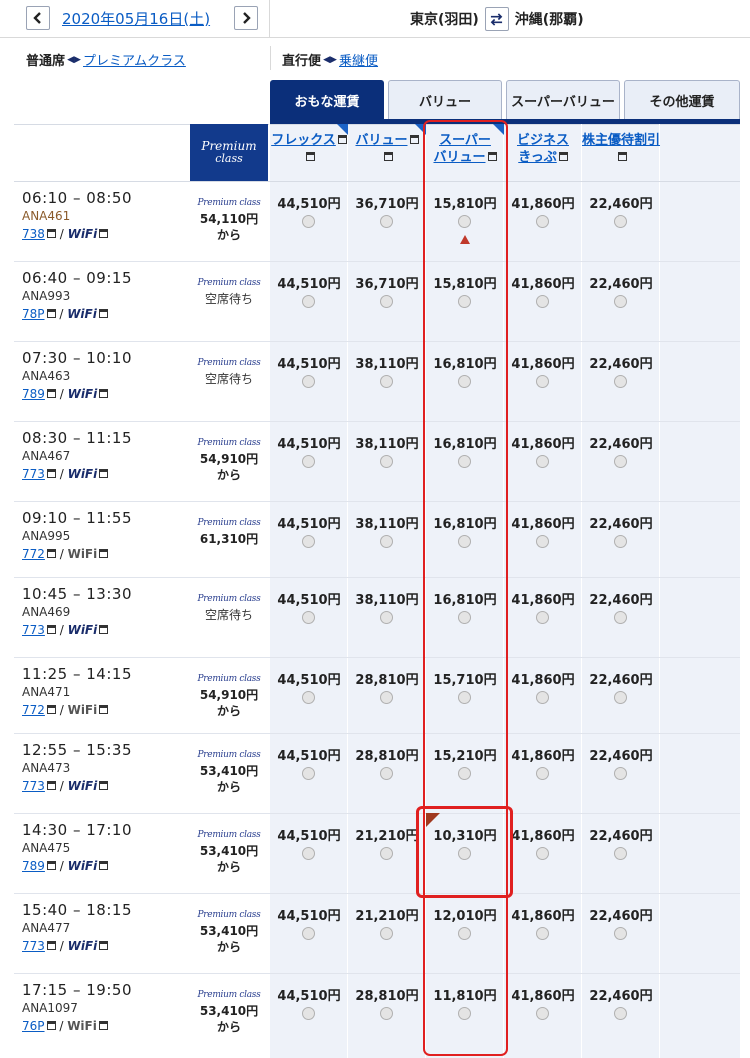 The height and width of the screenshot is (1058, 750). I want to click on column-header-label: フレックス, so click(303, 140).